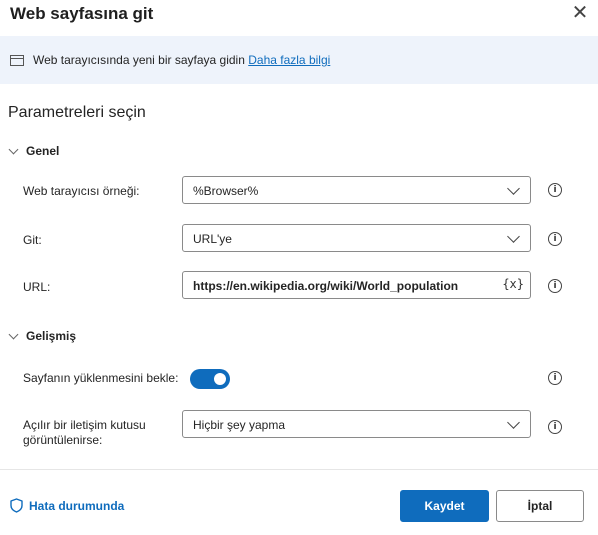 This screenshot has height=535, width=598. Describe the element at coordinates (17, 60) in the screenshot. I see `browser-window-icon` at that location.